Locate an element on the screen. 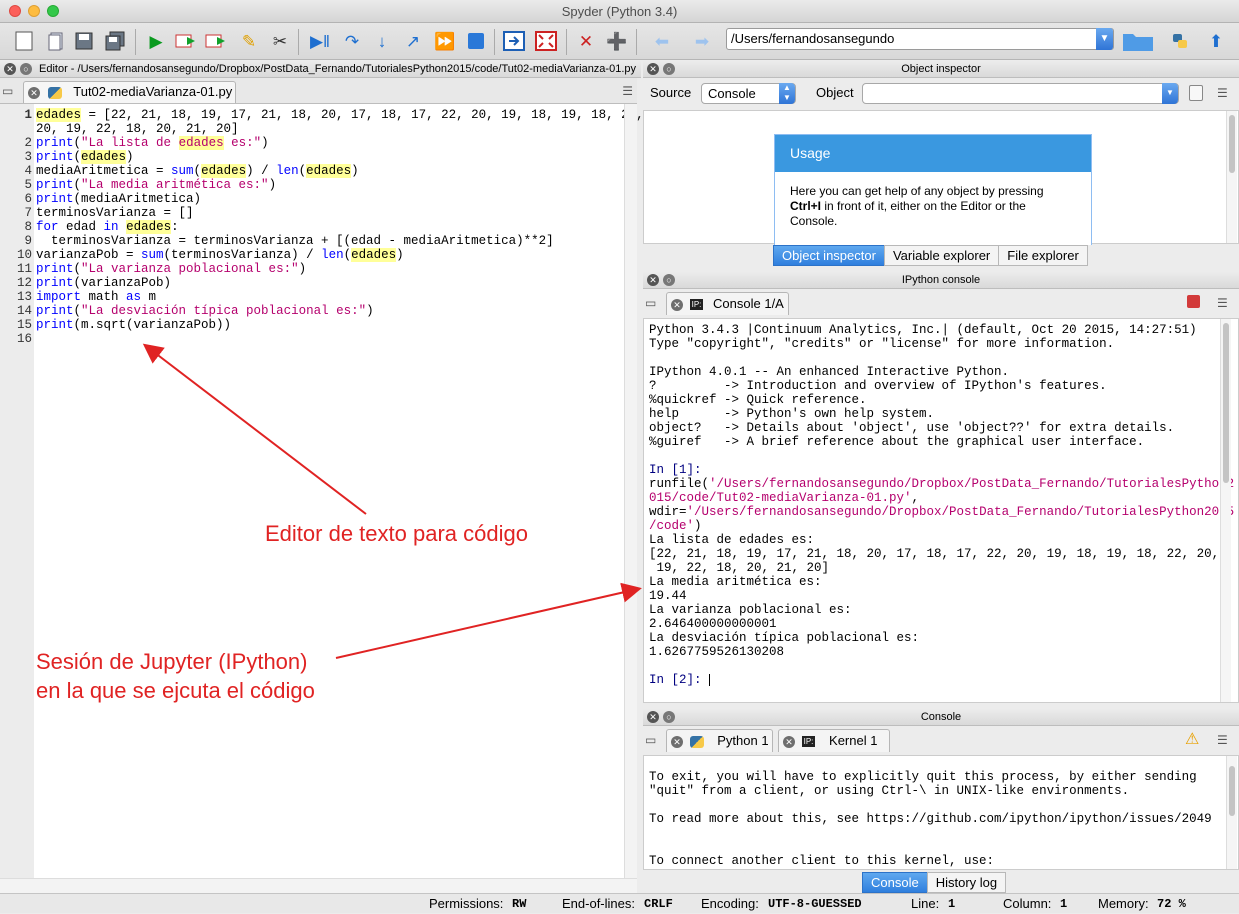  console-bottom-tabs: Console History log is located at coordinates (934, 882).